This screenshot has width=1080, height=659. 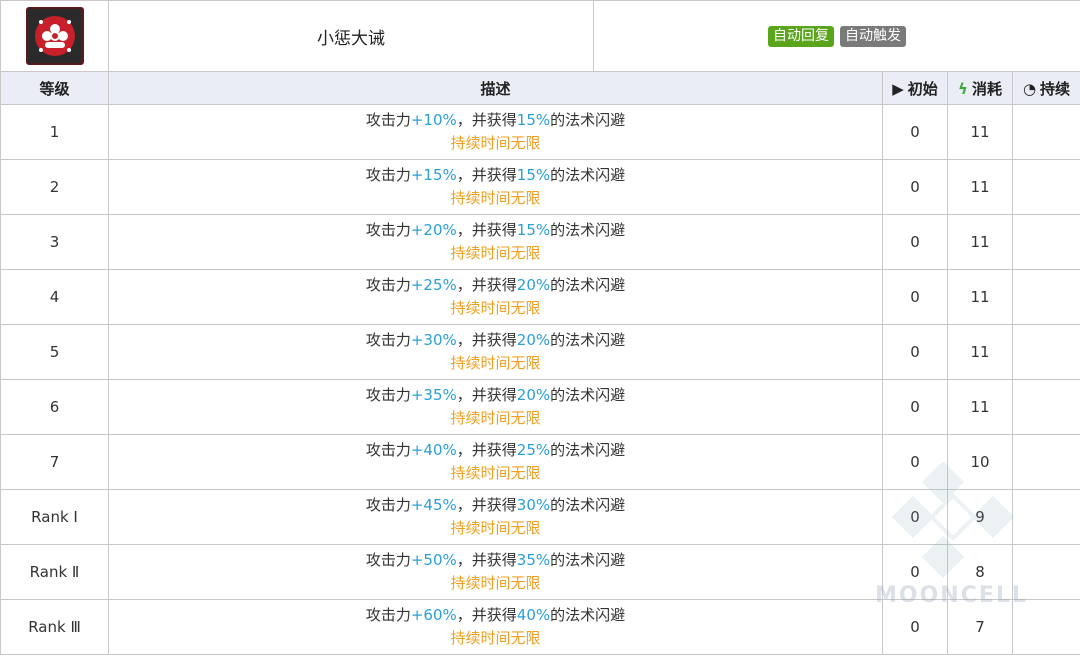 I want to click on col-initial: ▶ 初始, so click(x=915, y=88).